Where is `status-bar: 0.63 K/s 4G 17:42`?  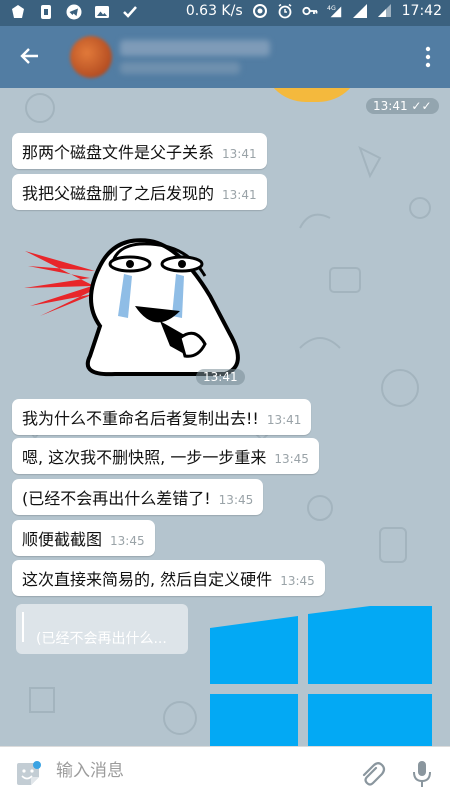
status-bar: 0.63 K/s 4G 17:42 is located at coordinates (225, 13).